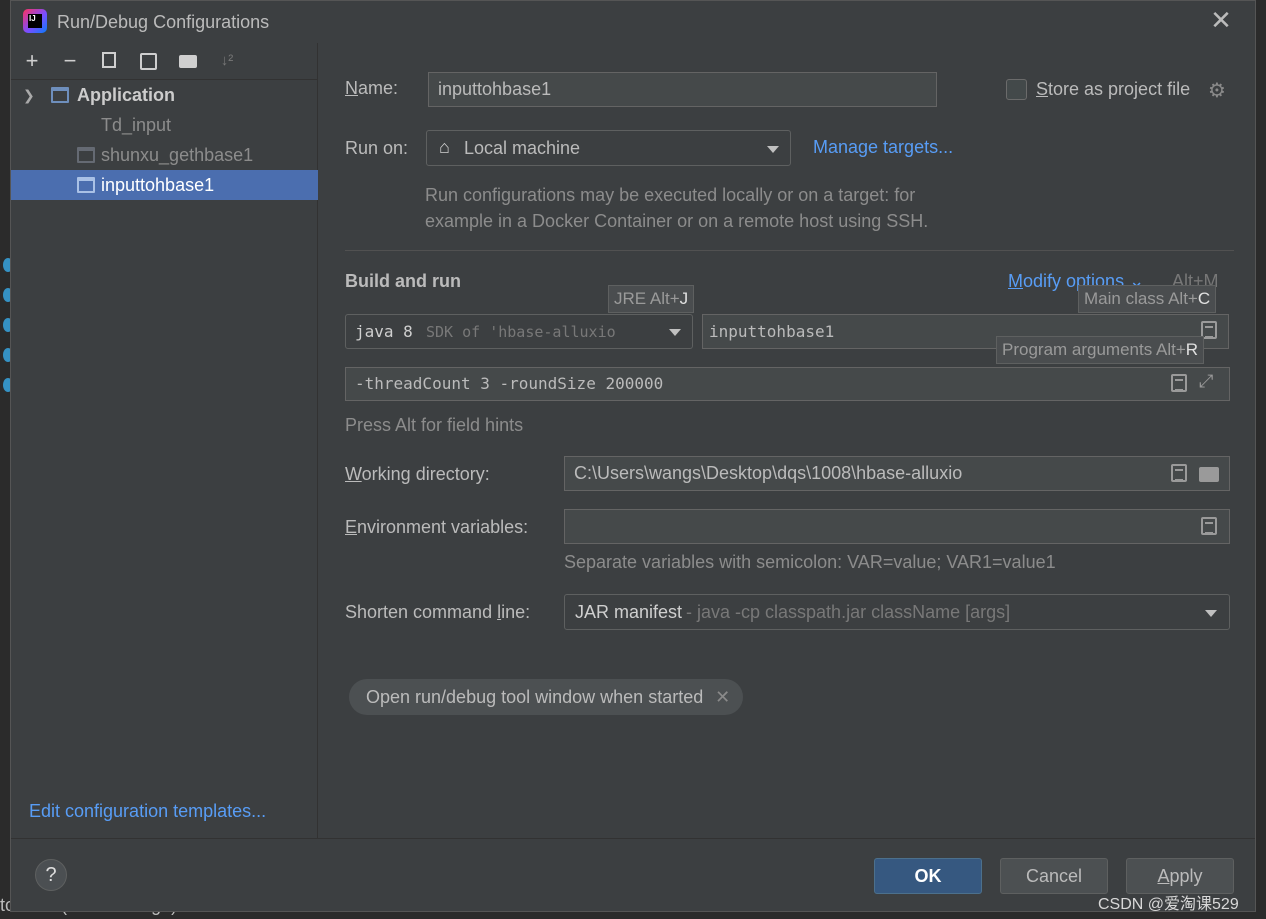 This screenshot has height=919, width=1266. Describe the element at coordinates (1179, 383) in the screenshot. I see `edit-arguments-icon` at that location.